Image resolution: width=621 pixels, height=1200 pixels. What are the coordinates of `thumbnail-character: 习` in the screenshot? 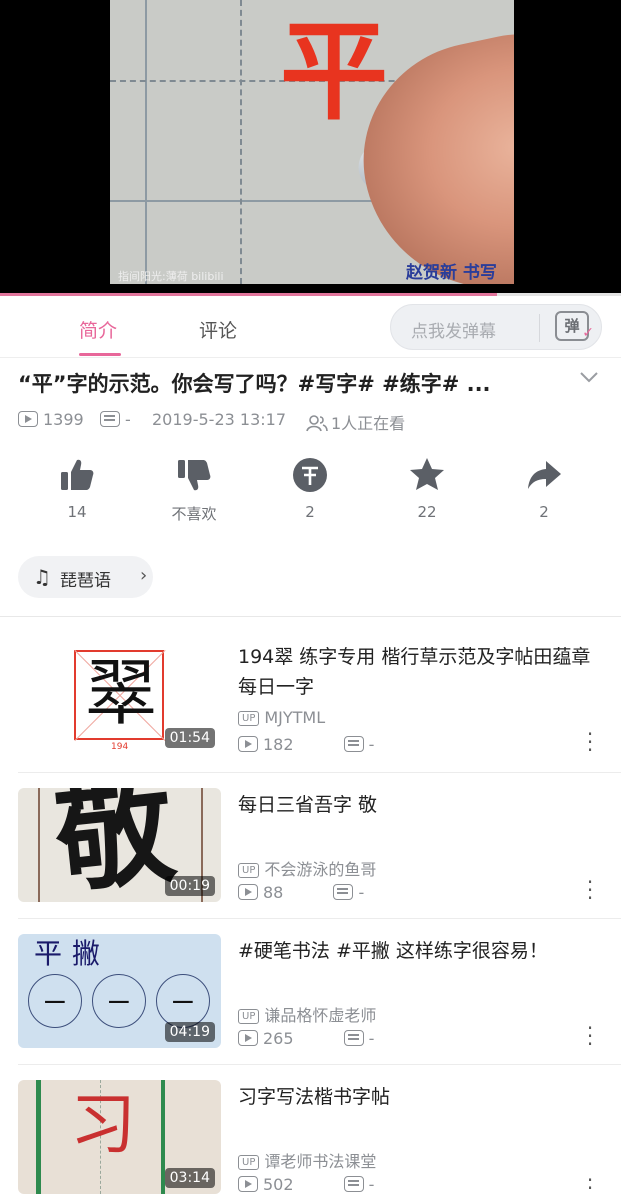 It's located at (103, 1124).